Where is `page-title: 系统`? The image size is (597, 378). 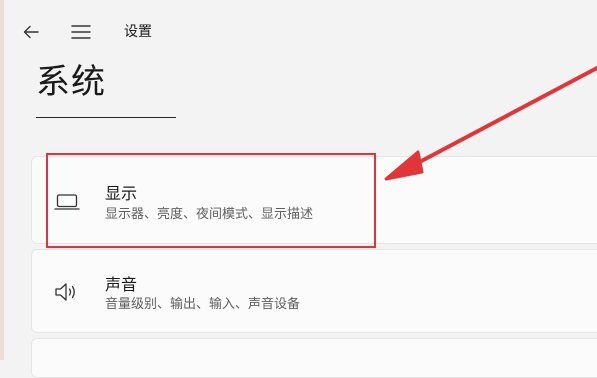 page-title: 系统 is located at coordinates (71, 82).